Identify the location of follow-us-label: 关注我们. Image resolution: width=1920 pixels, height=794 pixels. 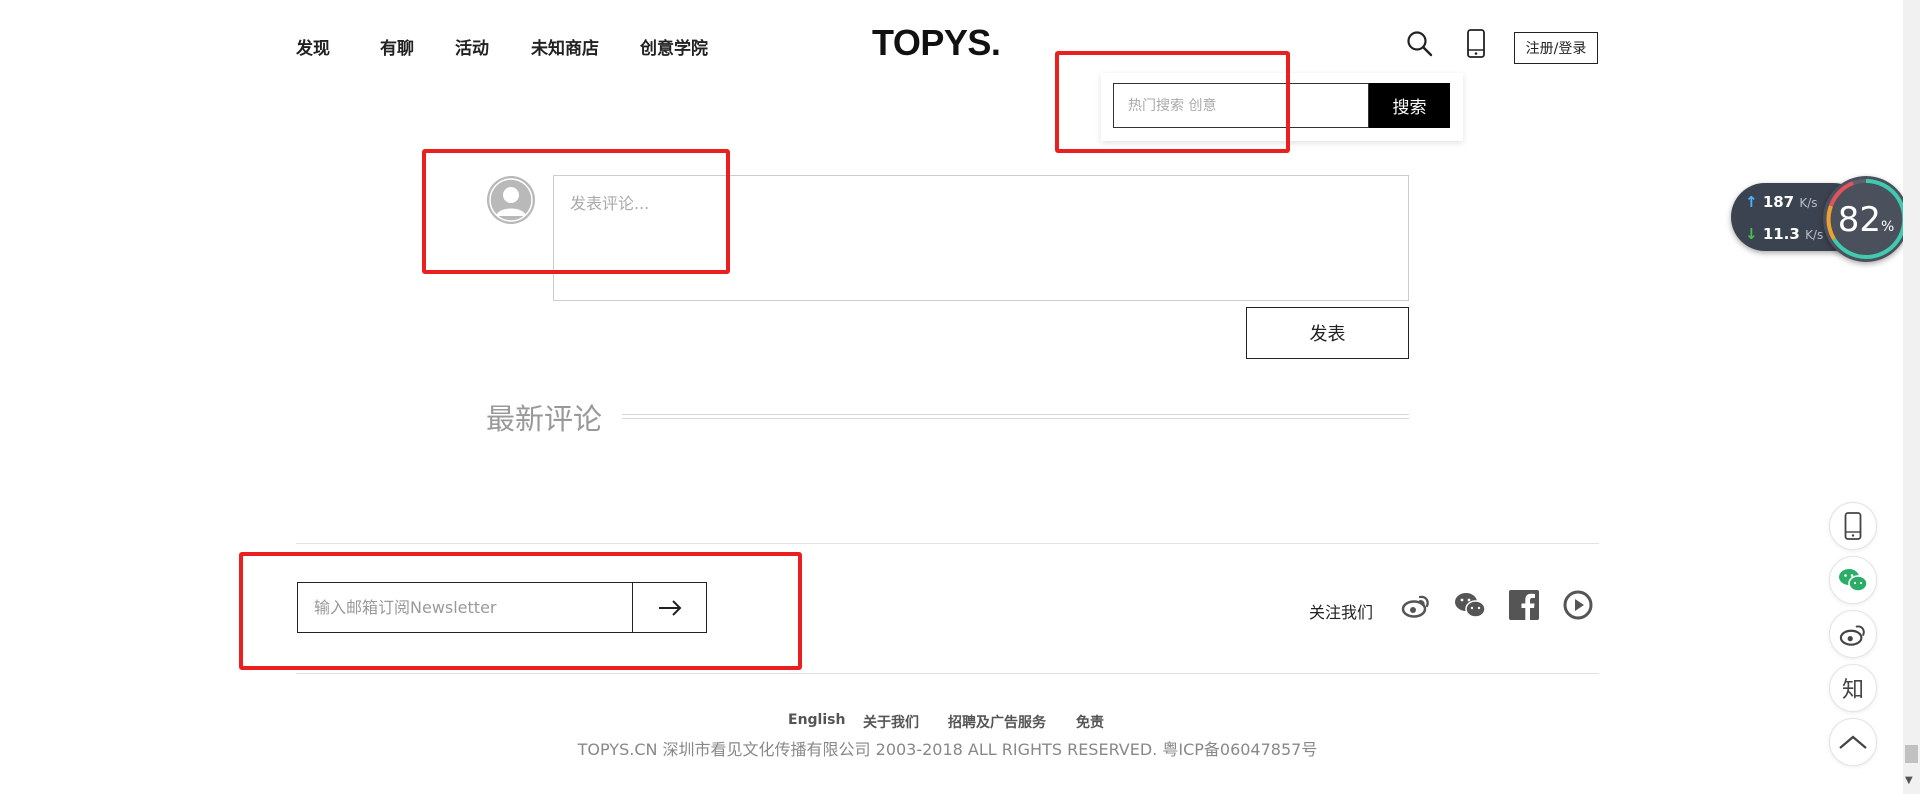
(1341, 612).